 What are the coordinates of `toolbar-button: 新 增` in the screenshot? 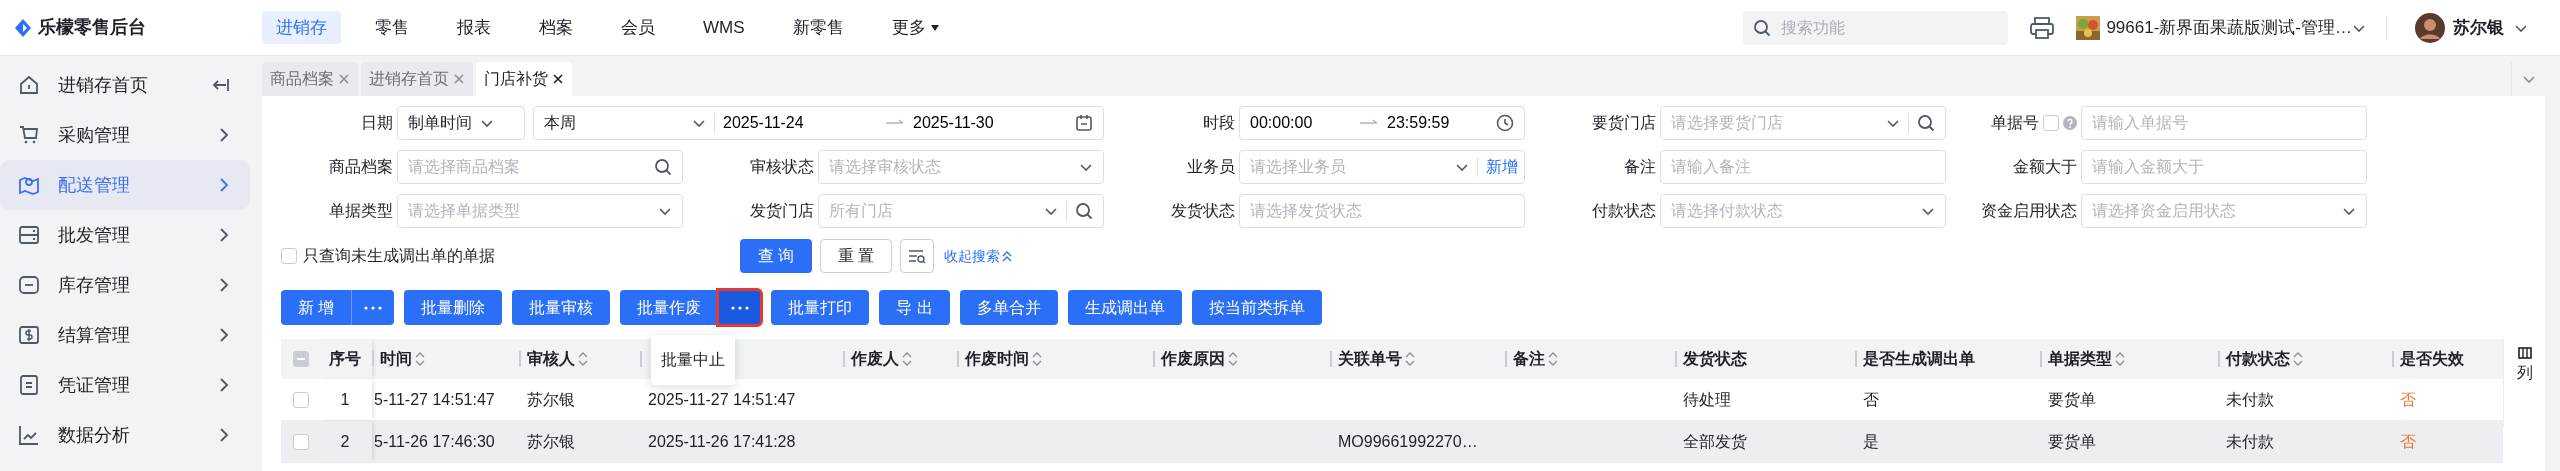 It's located at (316, 307).